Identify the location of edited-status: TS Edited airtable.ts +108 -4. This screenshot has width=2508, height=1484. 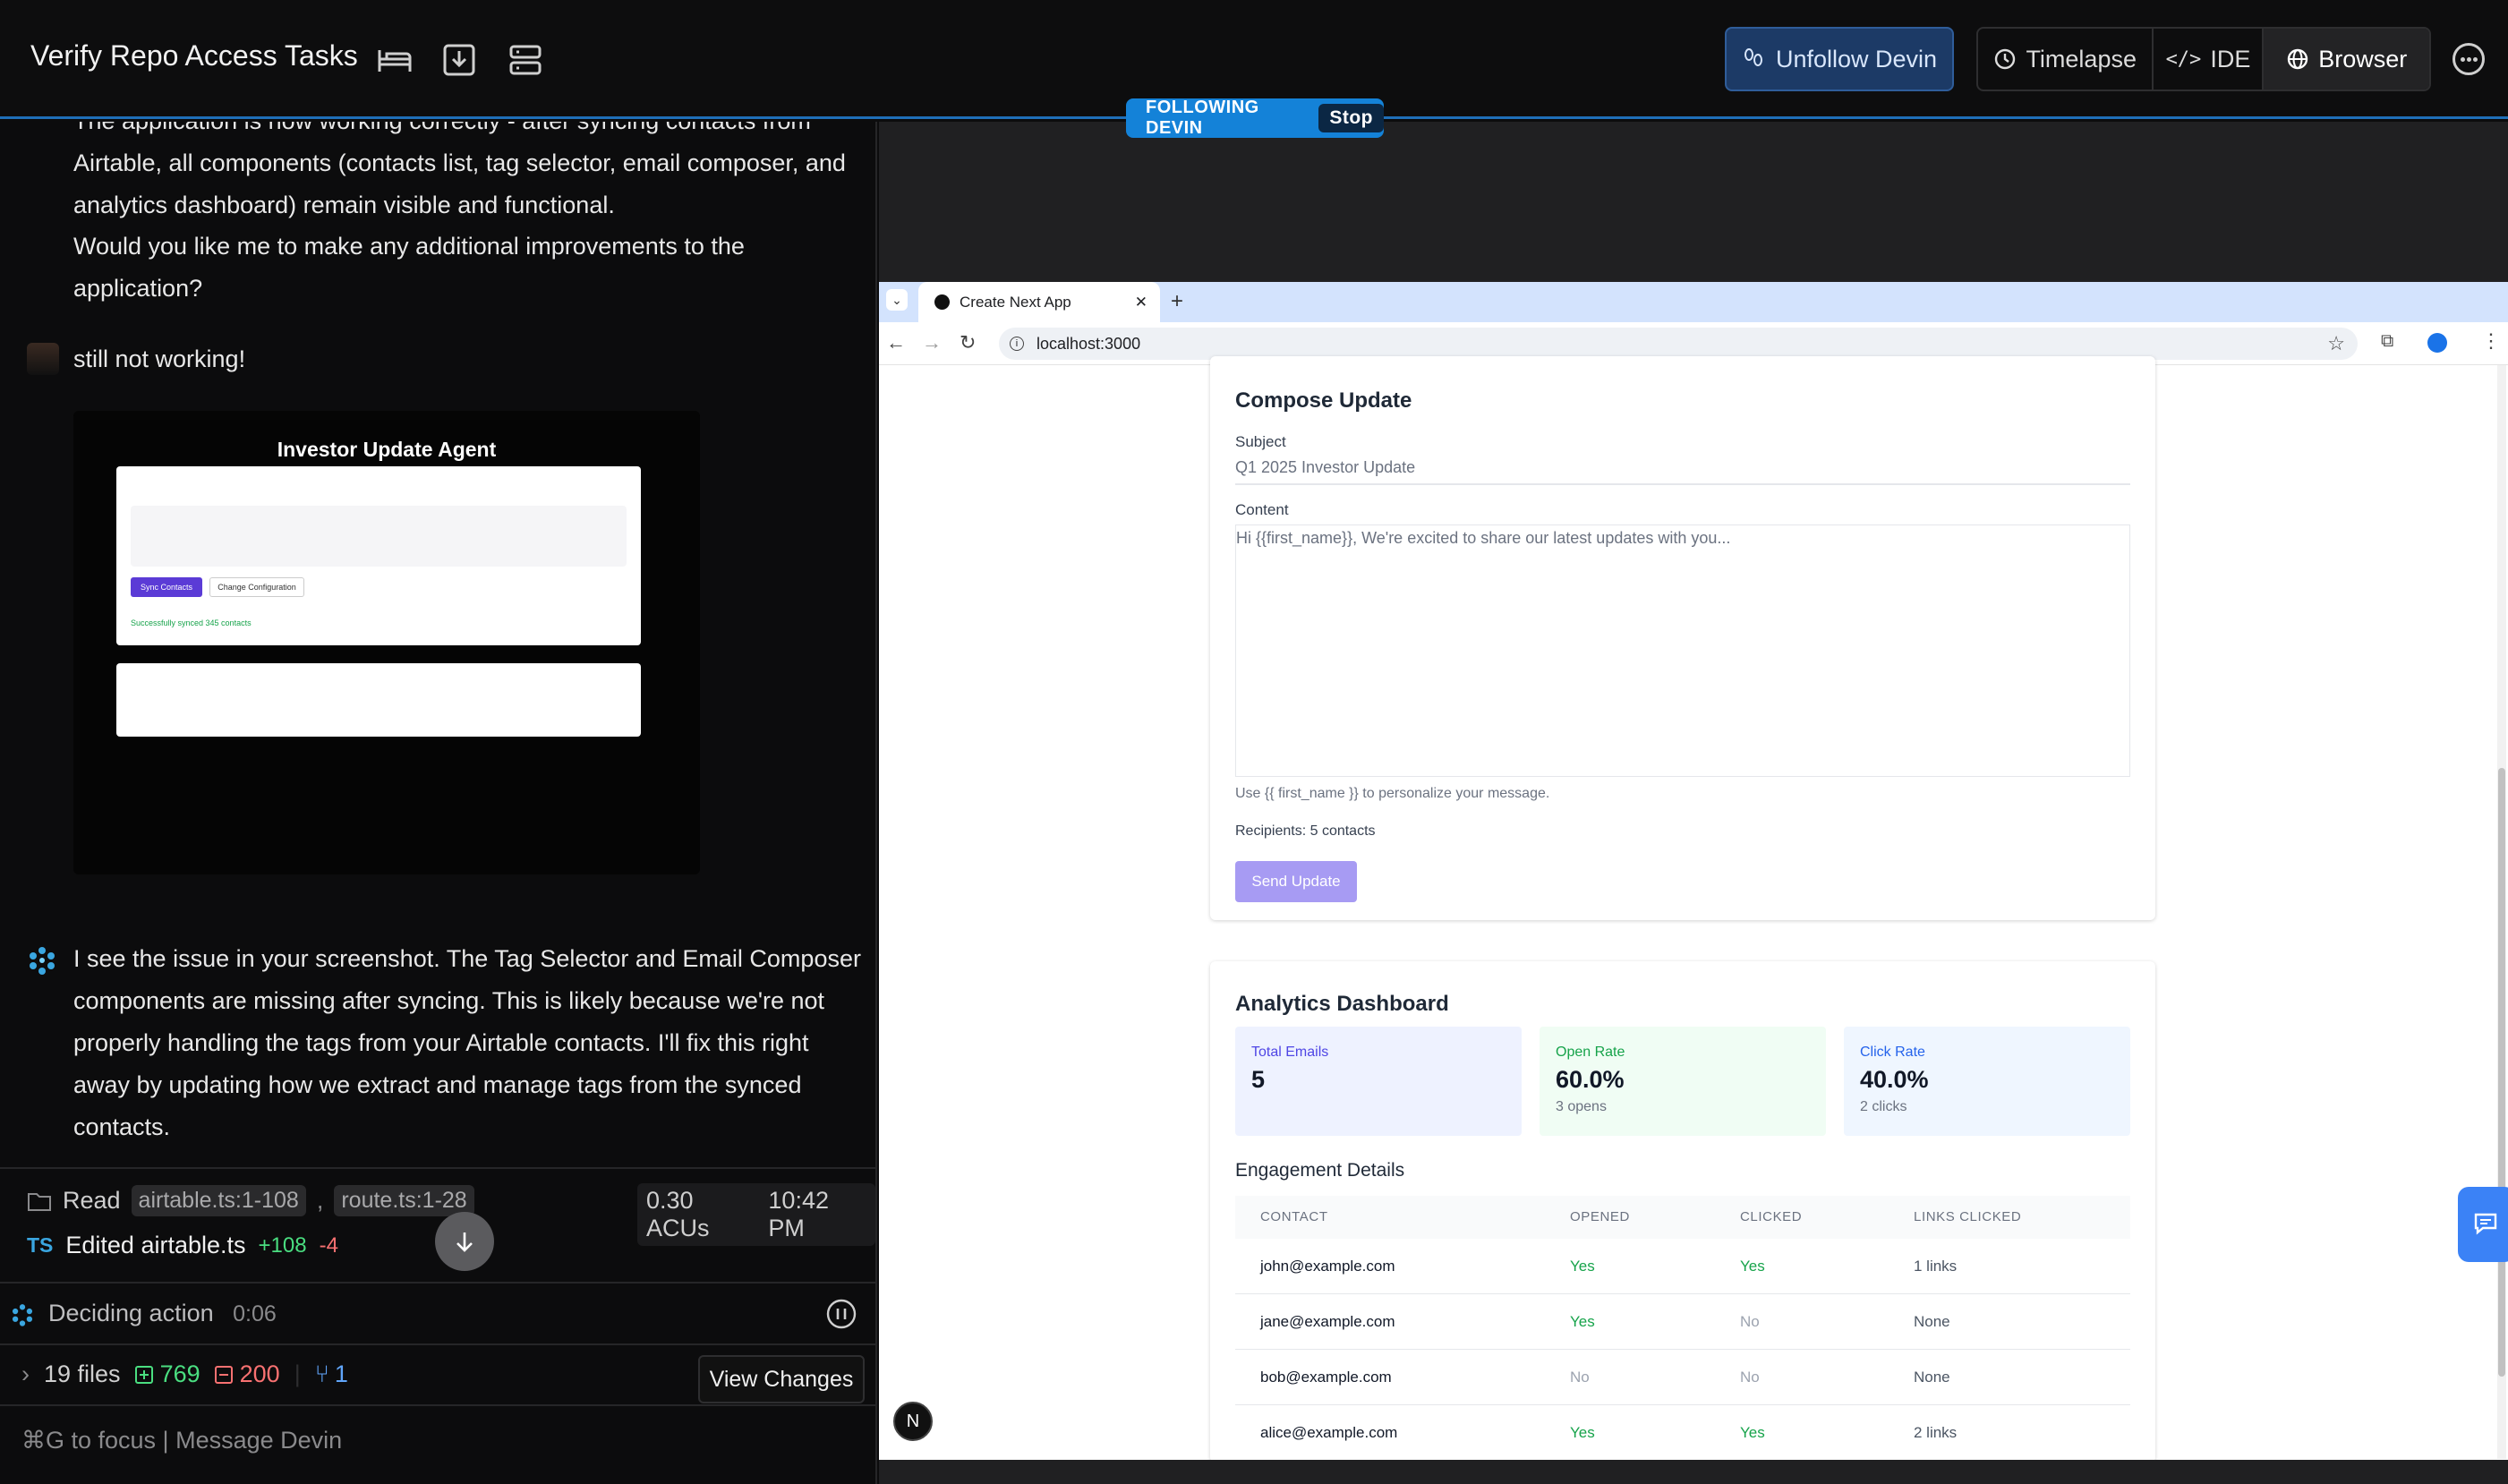
(182, 1245).